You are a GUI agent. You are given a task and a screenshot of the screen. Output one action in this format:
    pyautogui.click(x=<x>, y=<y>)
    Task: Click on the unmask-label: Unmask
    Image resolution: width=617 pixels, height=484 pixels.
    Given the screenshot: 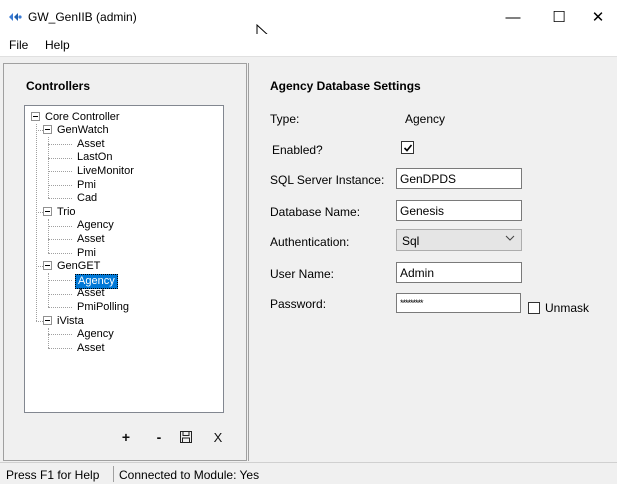 What is the action you would take?
    pyautogui.click(x=567, y=308)
    